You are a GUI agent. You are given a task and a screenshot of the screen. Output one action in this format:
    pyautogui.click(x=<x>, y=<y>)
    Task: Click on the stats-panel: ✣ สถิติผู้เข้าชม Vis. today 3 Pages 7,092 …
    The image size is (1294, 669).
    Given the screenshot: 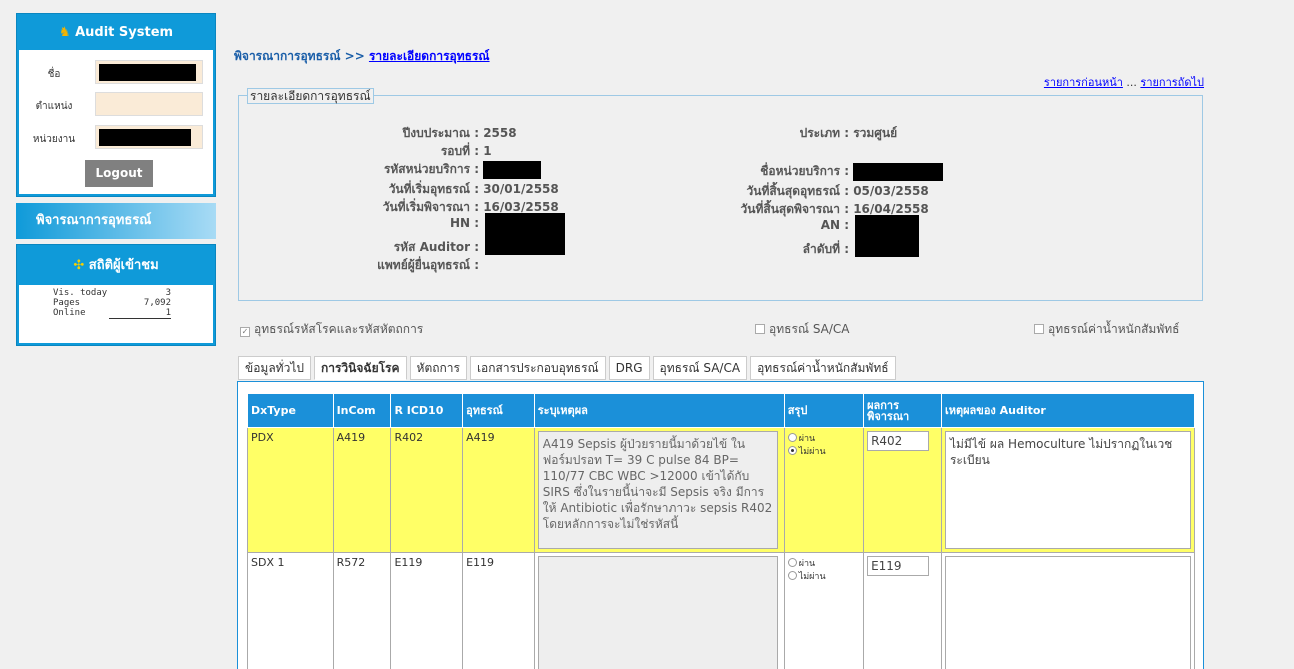 What is the action you would take?
    pyautogui.click(x=116, y=295)
    